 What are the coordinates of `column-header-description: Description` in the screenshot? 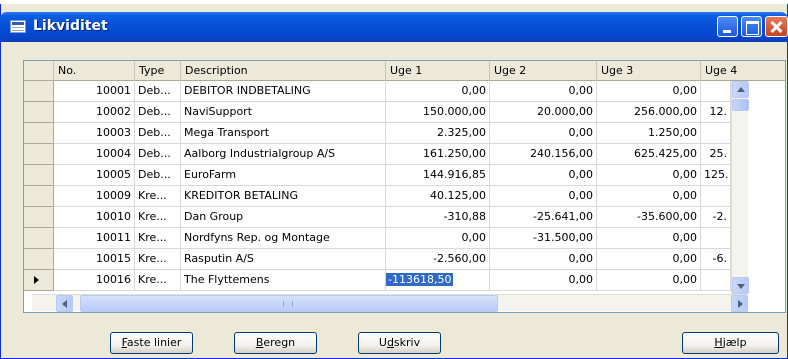 It's located at (283, 71).